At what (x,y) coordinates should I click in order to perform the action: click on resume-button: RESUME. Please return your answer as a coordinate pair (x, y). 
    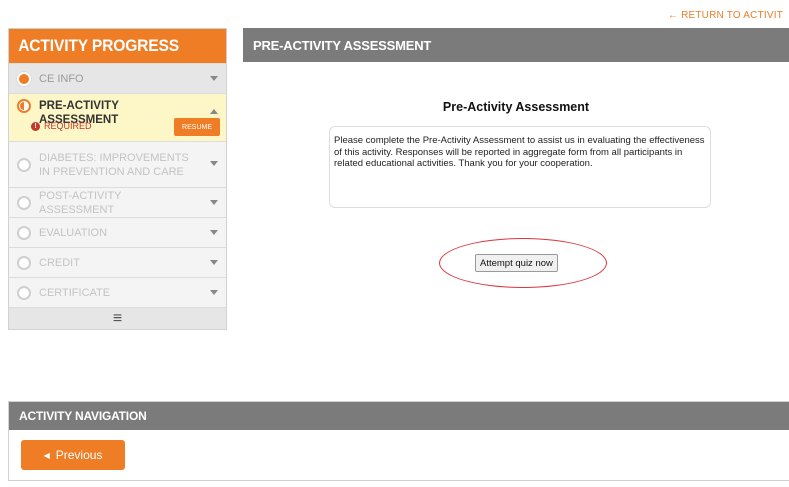
    Looking at the image, I should click on (197, 127).